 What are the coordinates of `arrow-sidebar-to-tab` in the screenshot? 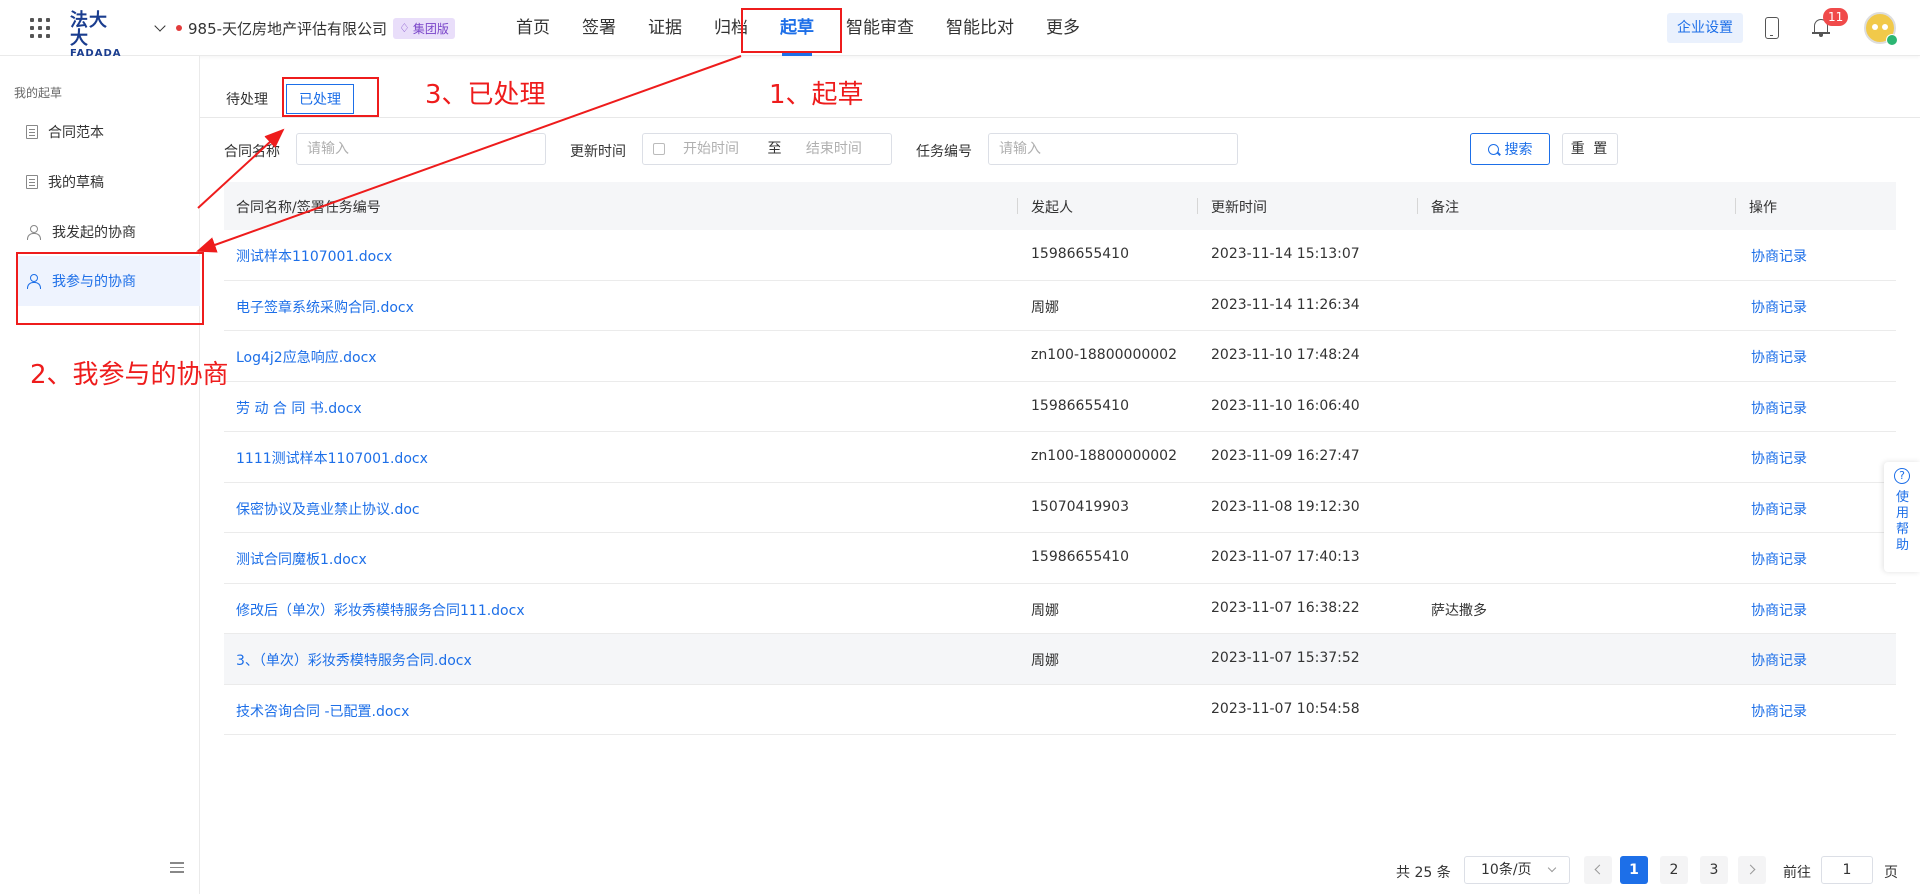 It's located at (241, 168).